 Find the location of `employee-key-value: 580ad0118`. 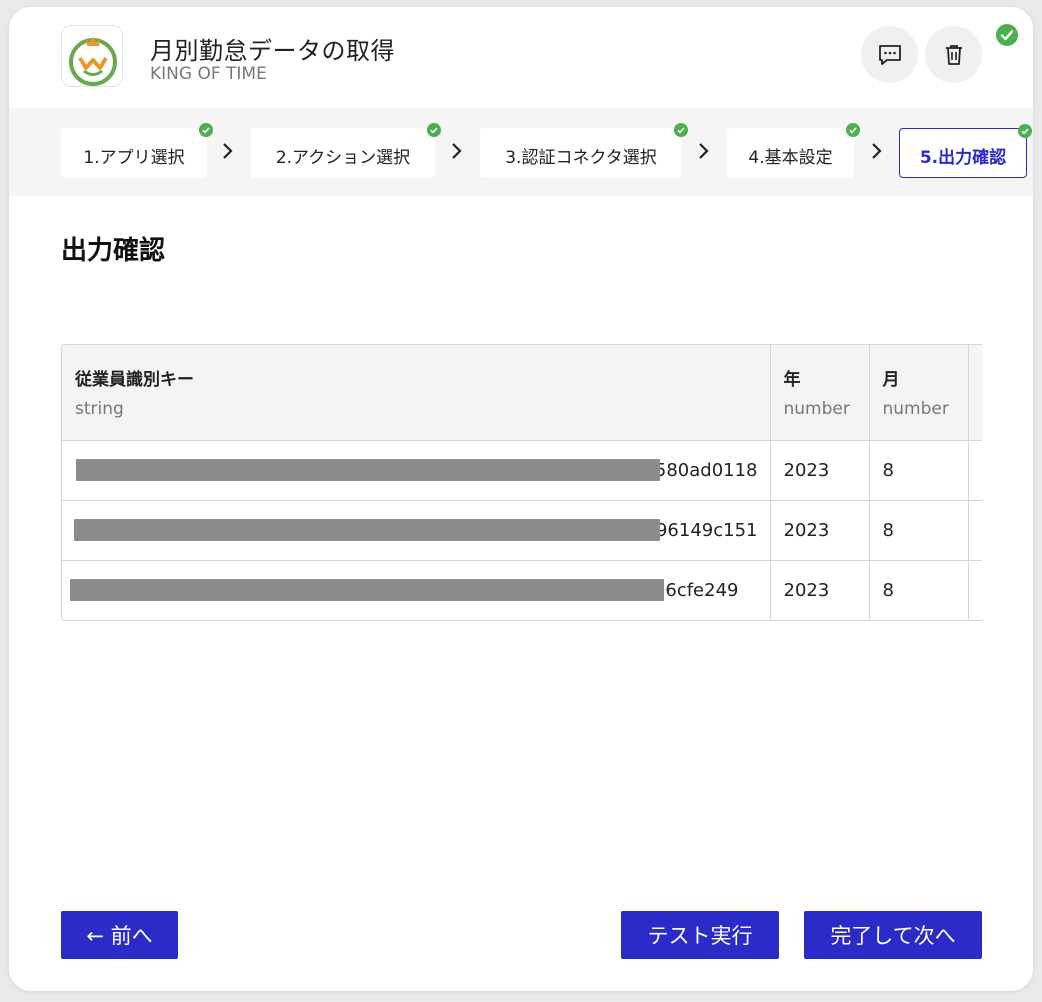

employee-key-value: 580ad0118 is located at coordinates (706, 470).